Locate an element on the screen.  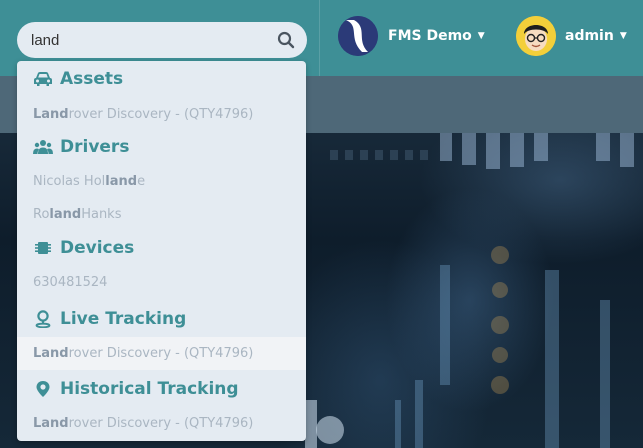
avatar is located at coordinates (536, 36).